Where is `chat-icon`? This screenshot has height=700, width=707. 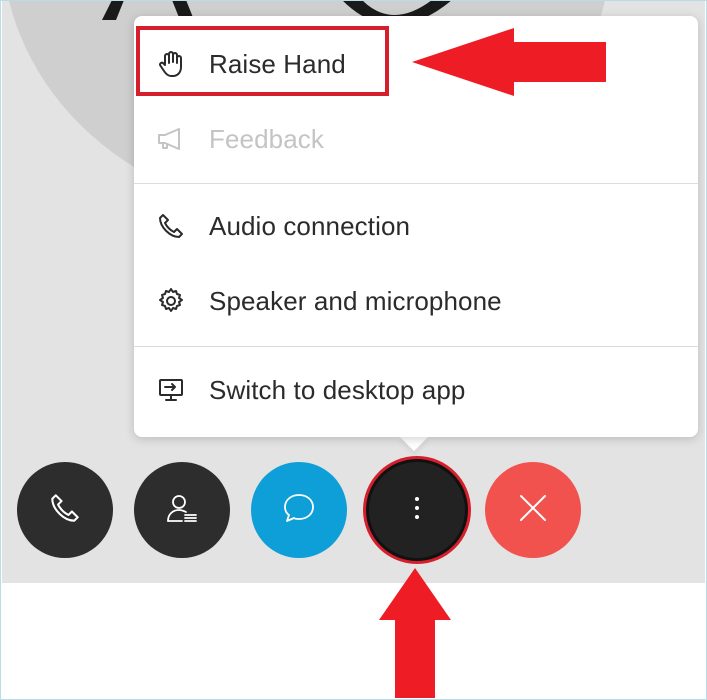 chat-icon is located at coordinates (299, 510).